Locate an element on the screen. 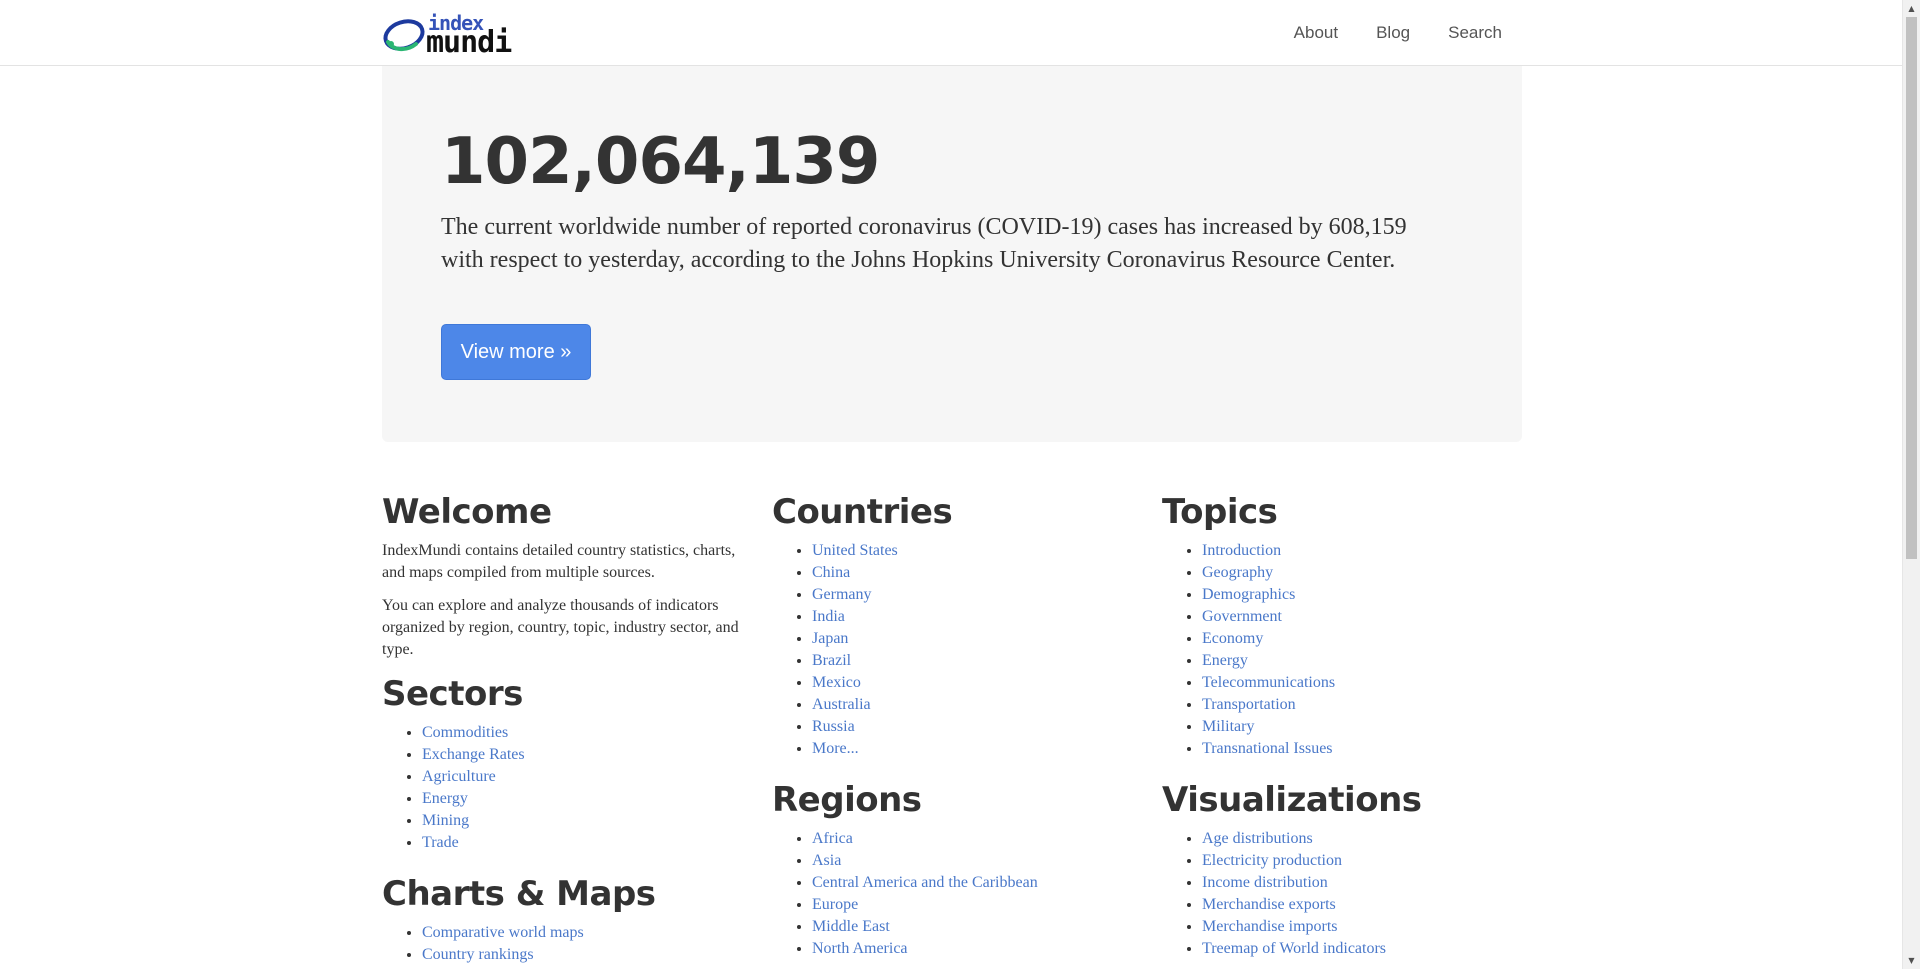  charts-maps-list: Comparative world maps Country rankings is located at coordinates (567, 944).